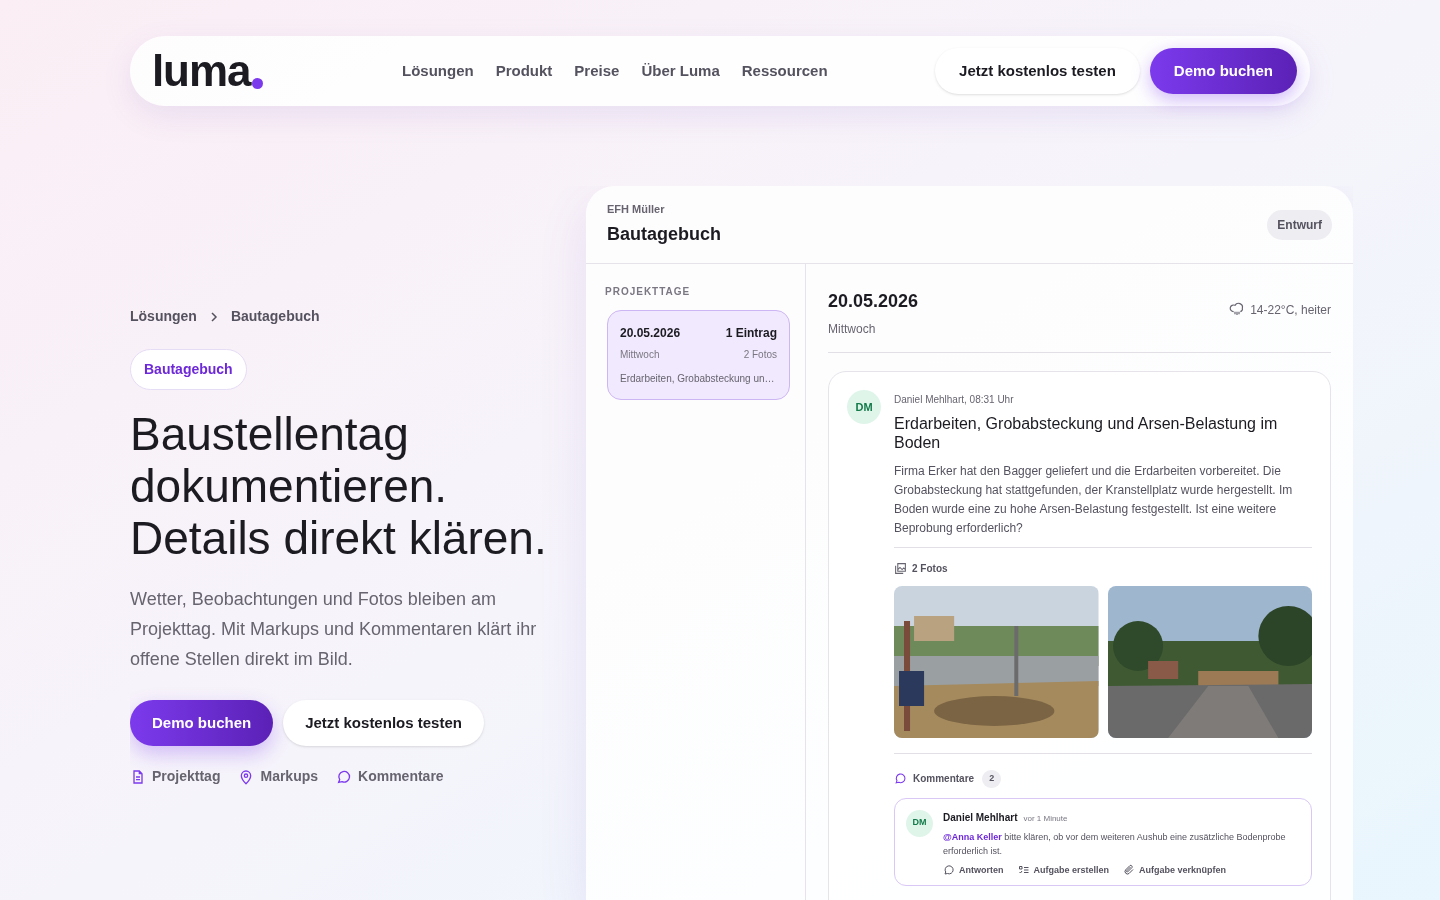  I want to click on breadcrumb-link: Lösungen, so click(163, 316).